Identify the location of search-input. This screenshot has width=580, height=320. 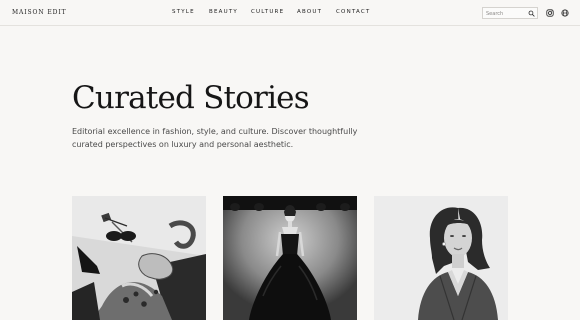
(507, 13).